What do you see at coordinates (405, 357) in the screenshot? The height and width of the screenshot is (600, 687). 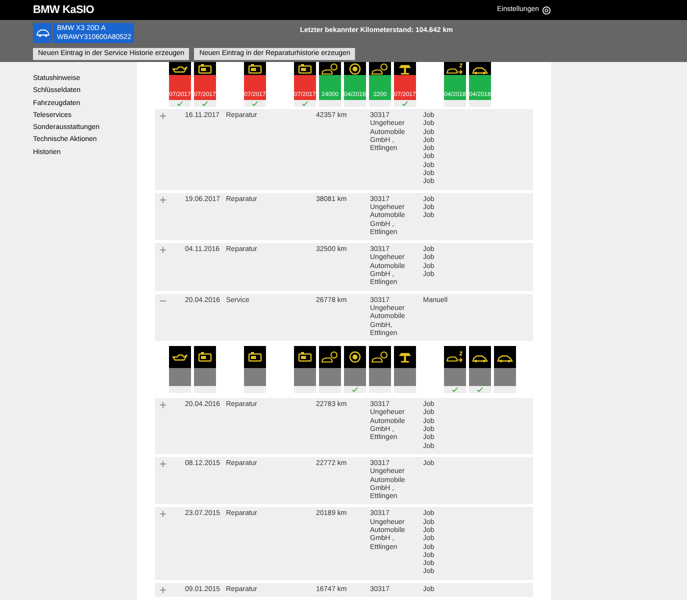 I see `car-lift-icon` at bounding box center [405, 357].